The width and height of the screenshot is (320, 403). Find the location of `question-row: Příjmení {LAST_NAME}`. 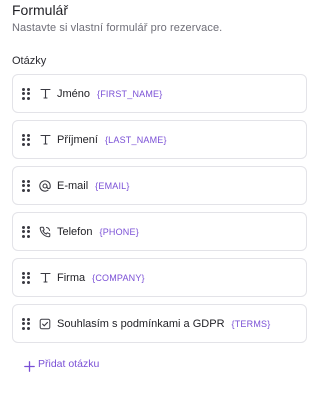

question-row: Příjmení {LAST_NAME} is located at coordinates (159, 139).